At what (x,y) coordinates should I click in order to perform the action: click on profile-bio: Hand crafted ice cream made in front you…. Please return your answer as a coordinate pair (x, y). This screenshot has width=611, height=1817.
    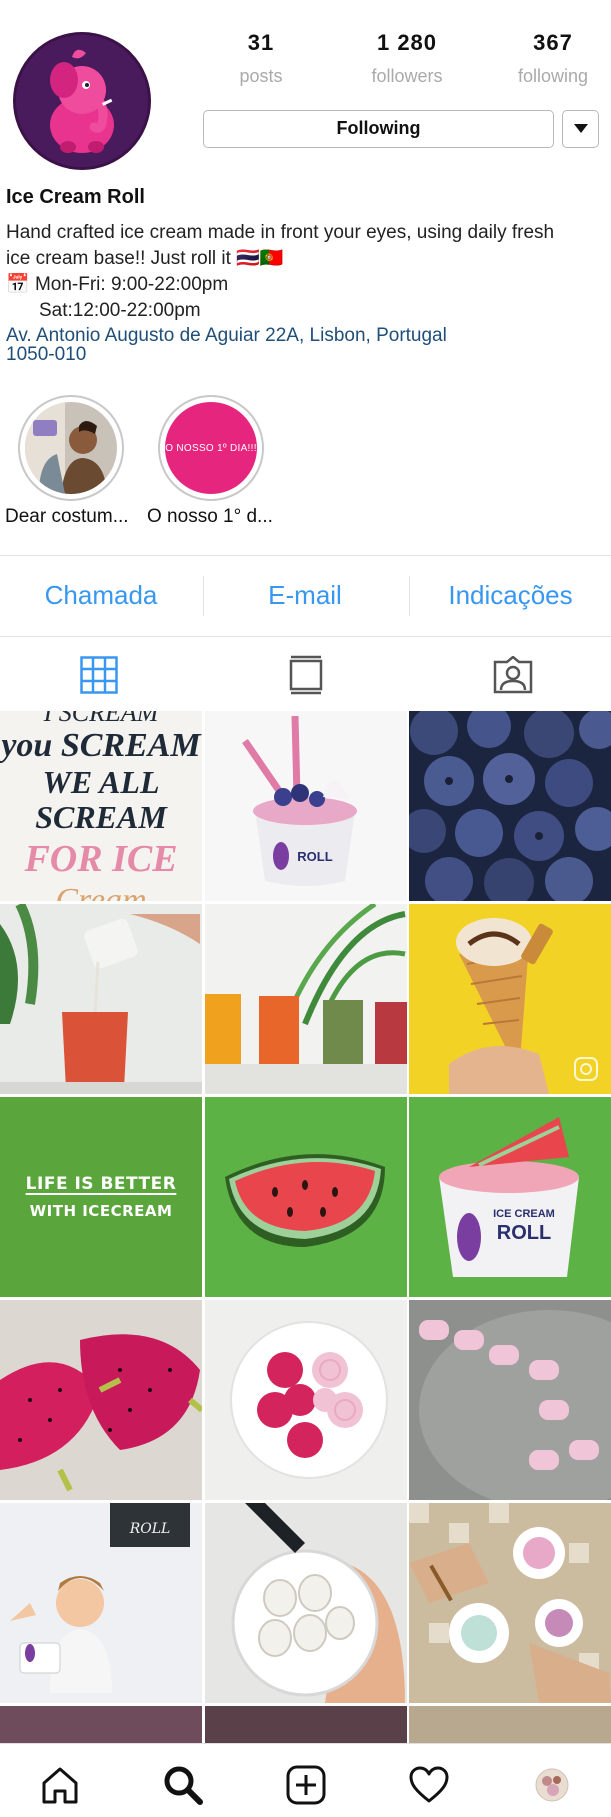
    Looking at the image, I should click on (306, 292).